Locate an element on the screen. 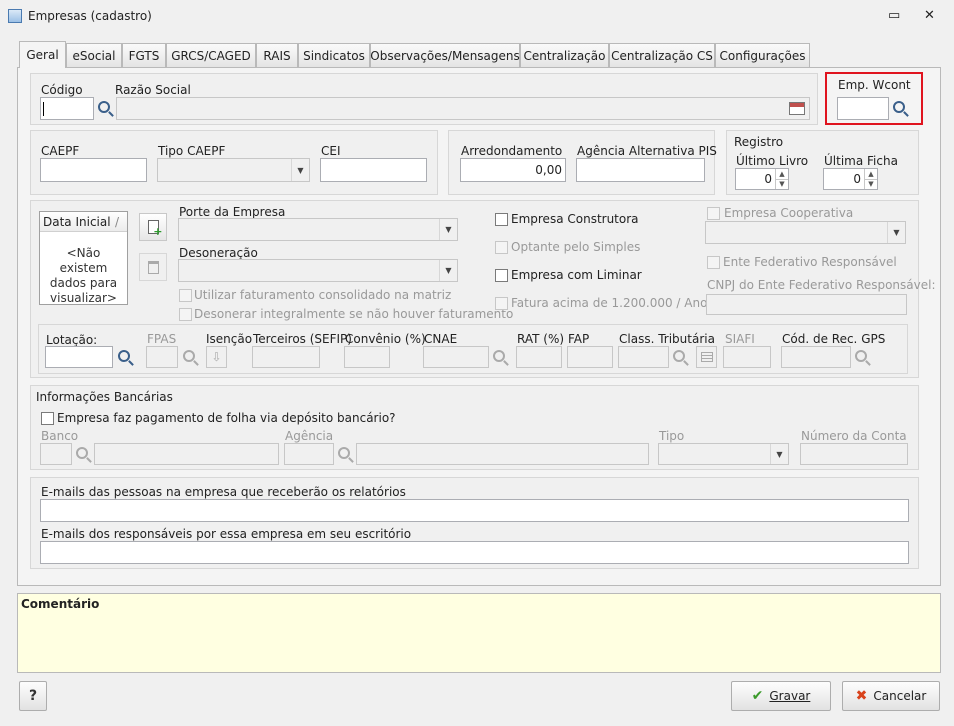 This screenshot has height=726, width=954. tab-grcs-caged: GRCS/CAGED is located at coordinates (211, 55).